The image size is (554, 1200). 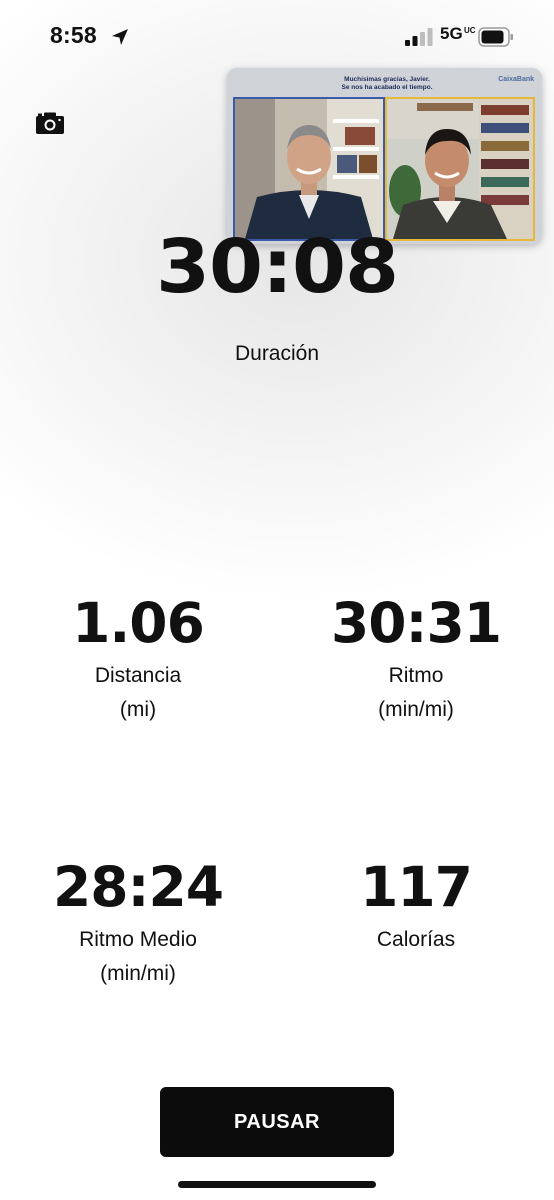 What do you see at coordinates (416, 623) in the screenshot?
I see `metric-pace-value: 30:31` at bounding box center [416, 623].